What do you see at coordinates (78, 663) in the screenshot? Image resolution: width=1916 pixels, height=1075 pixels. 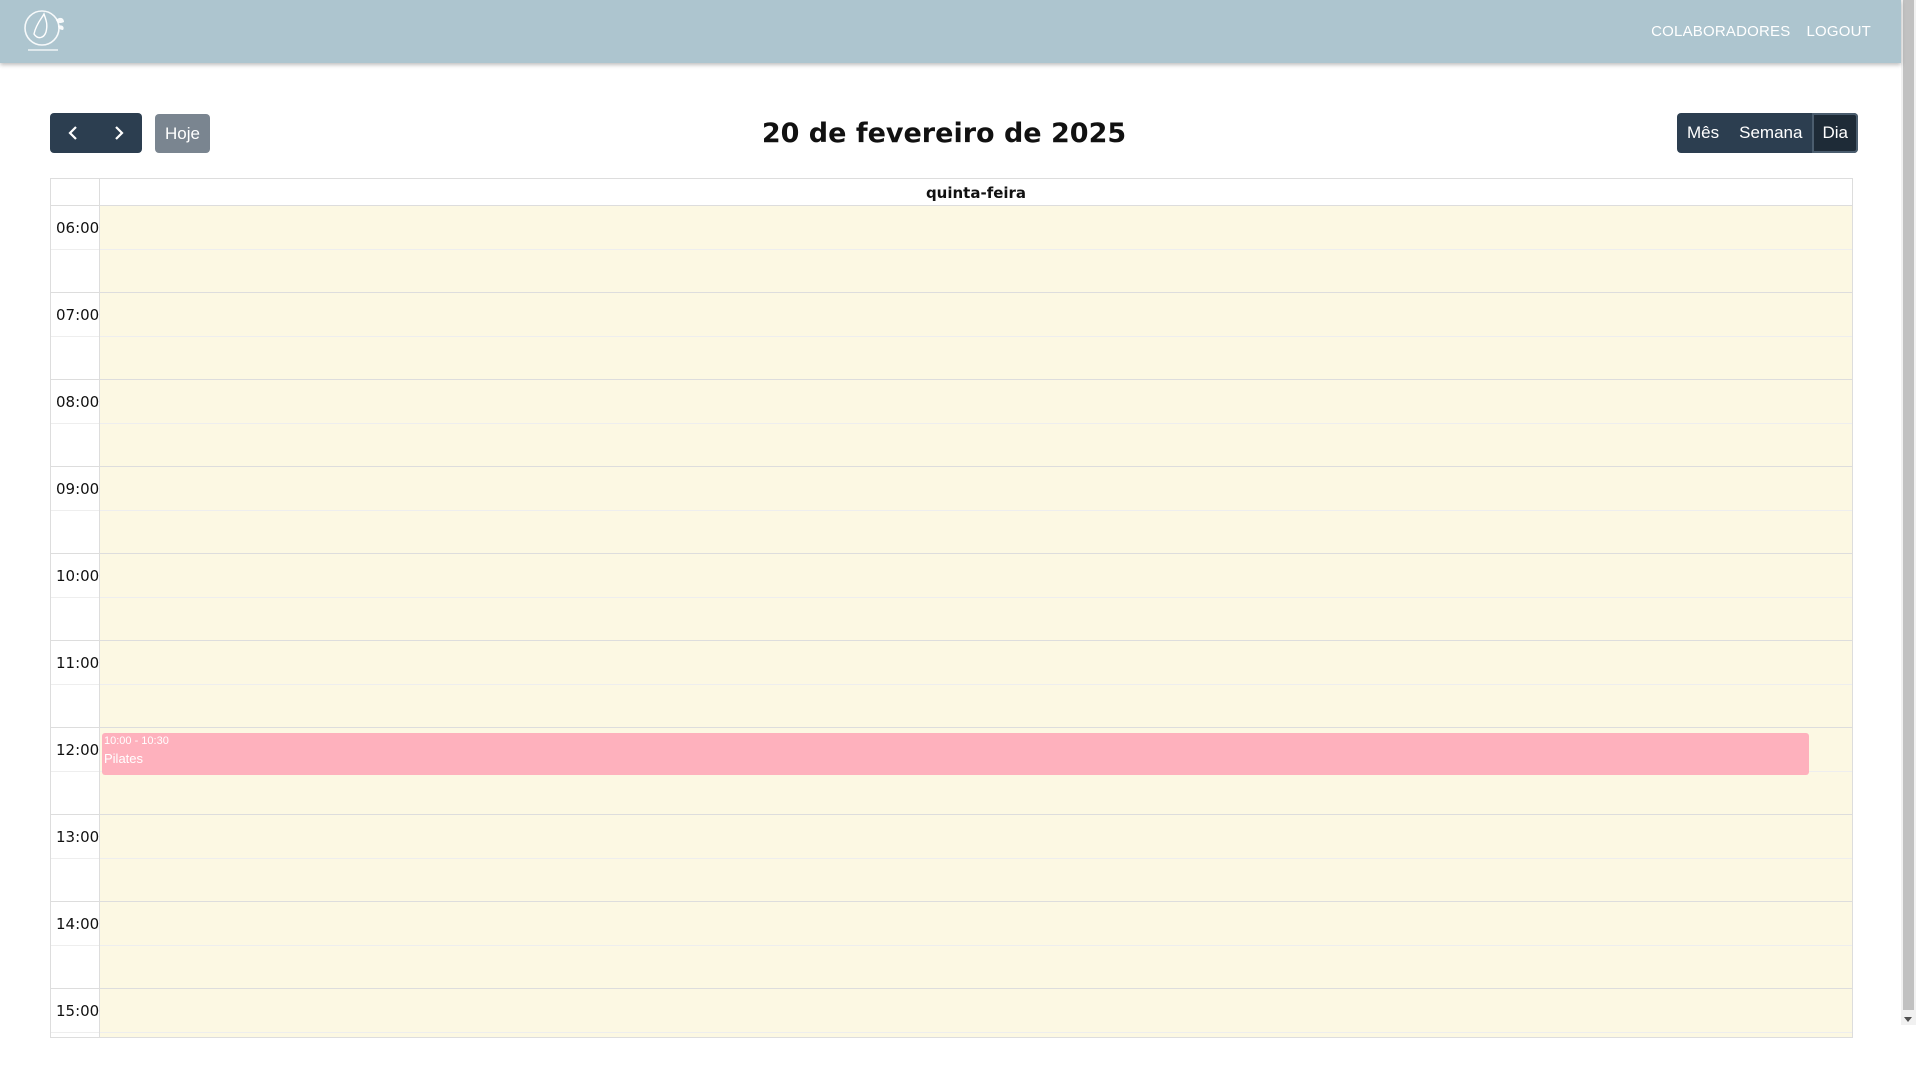 I see `time-label: 11:00` at bounding box center [78, 663].